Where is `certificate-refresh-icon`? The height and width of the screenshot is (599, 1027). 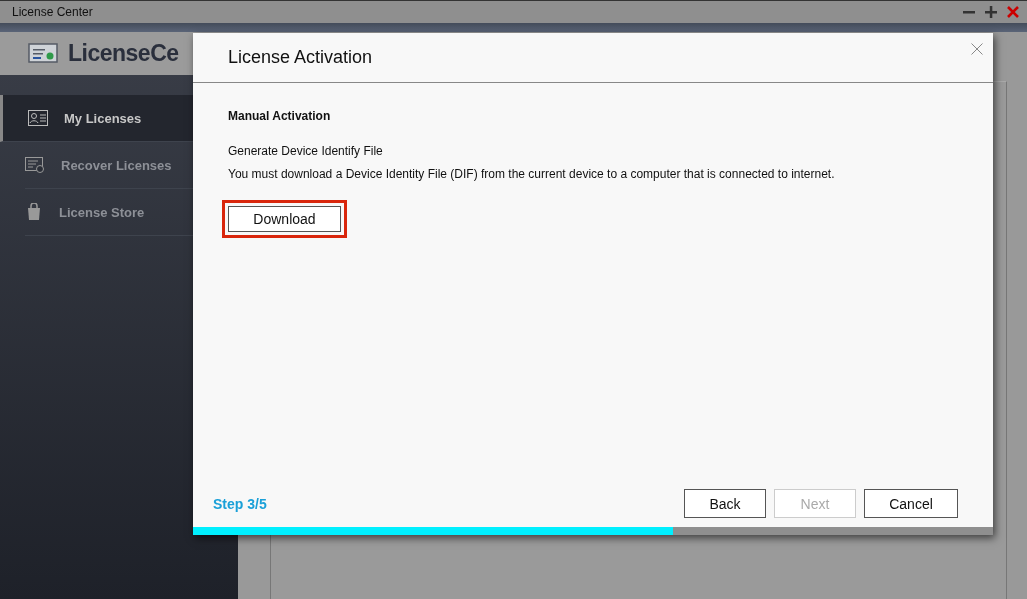 certificate-refresh-icon is located at coordinates (35, 165).